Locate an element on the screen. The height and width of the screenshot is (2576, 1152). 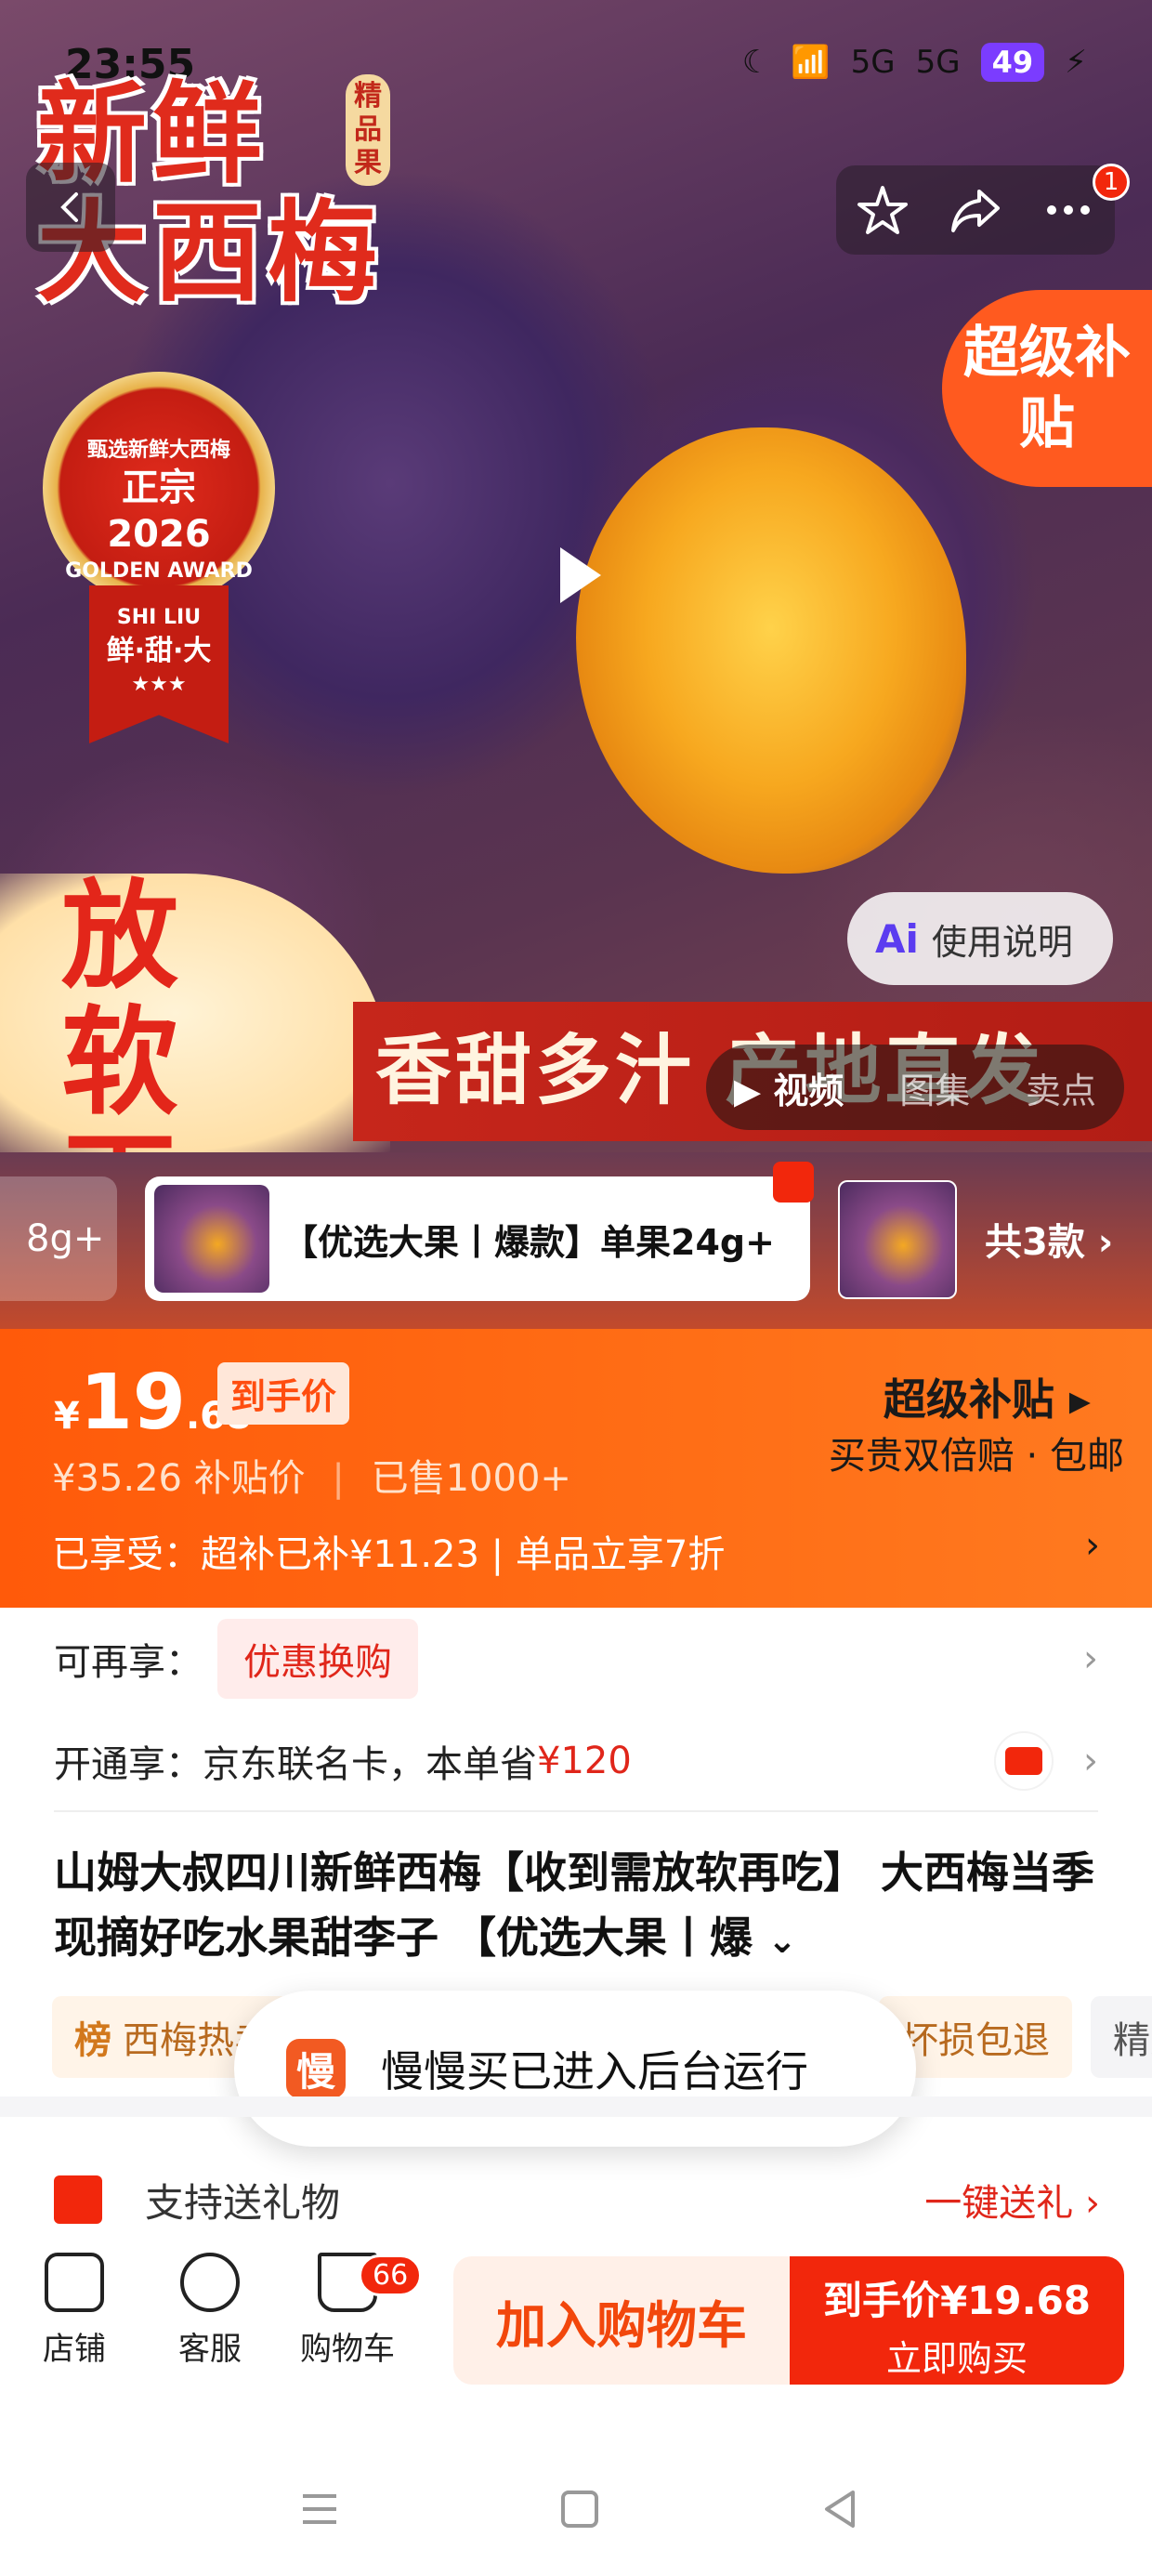
sku-label: 【优选大果丨爆款】单果24g+ is located at coordinates (528, 1242).